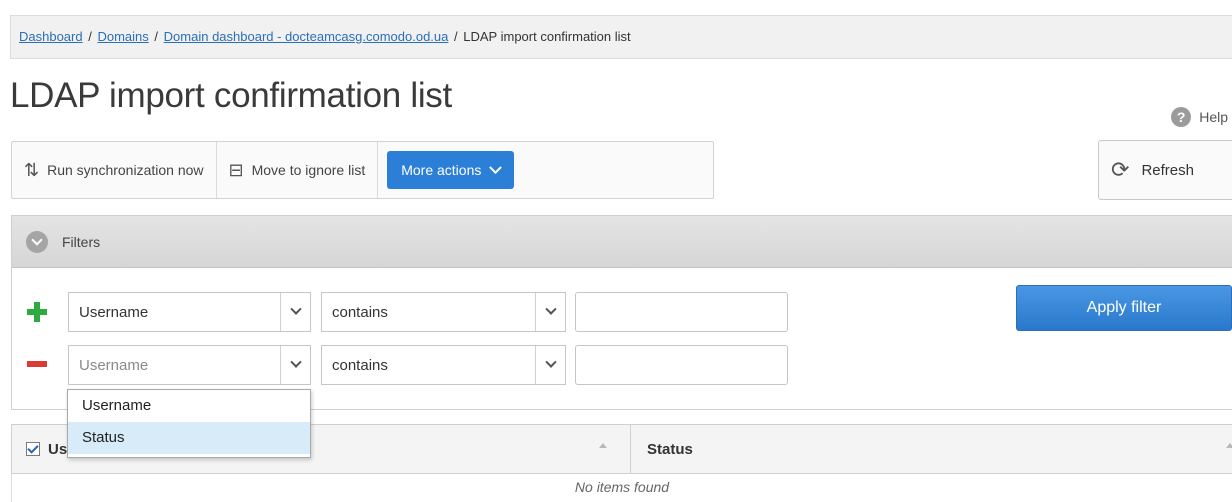  What do you see at coordinates (189, 406) in the screenshot?
I see `dropdown-option-username: Username` at bounding box center [189, 406].